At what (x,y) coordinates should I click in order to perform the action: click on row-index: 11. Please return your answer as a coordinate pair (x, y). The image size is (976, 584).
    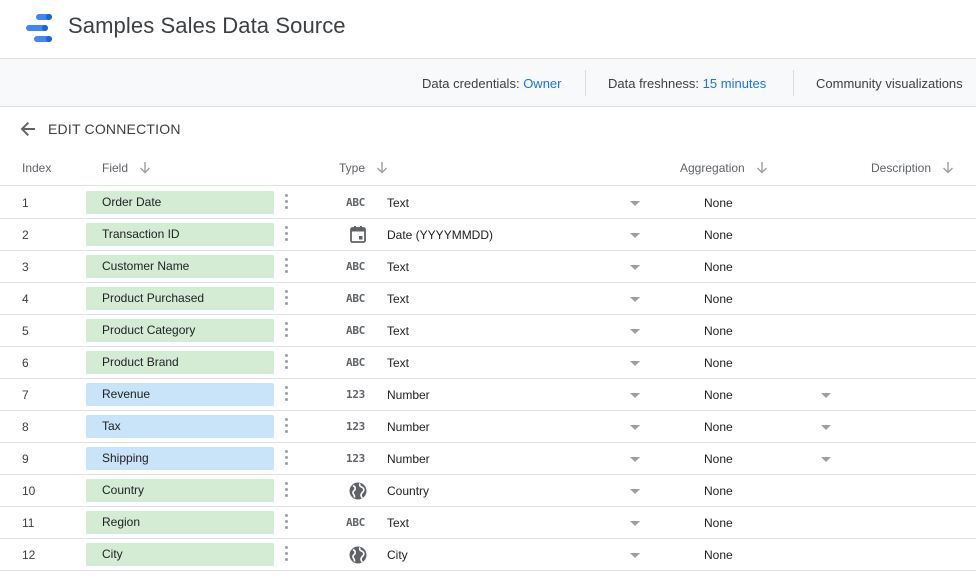
    Looking at the image, I should click on (28, 523).